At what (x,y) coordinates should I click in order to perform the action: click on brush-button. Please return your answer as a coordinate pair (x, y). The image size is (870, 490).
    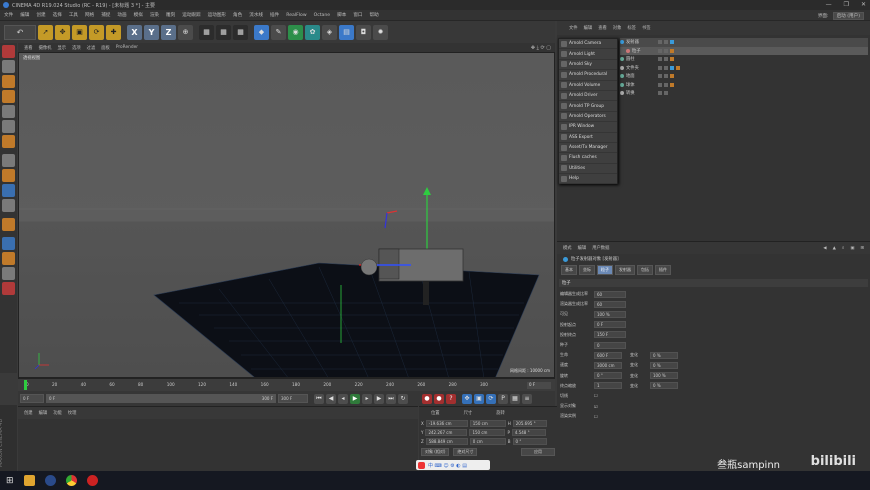
    Looking at the image, I should click on (8, 273).